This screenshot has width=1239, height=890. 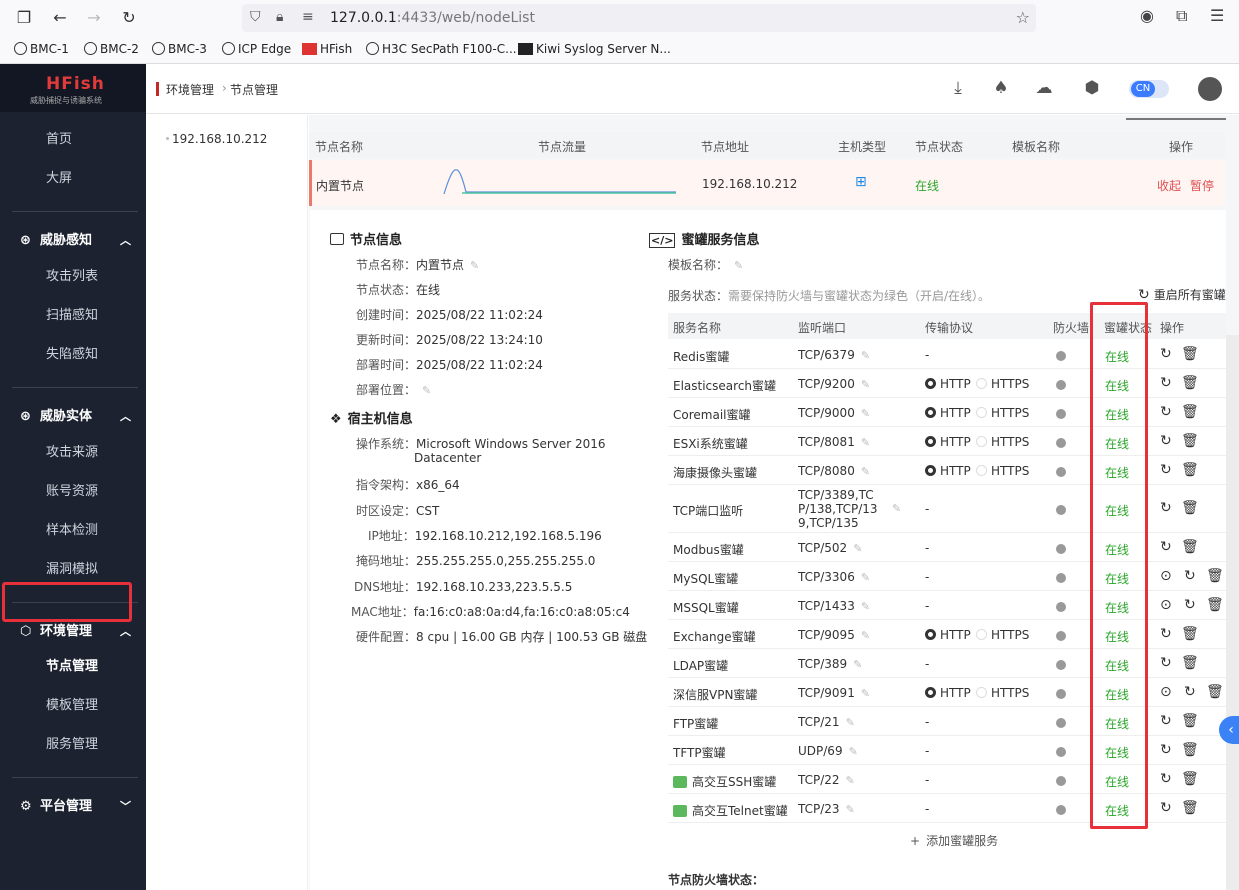 I want to click on download-icon: ⤓, so click(x=958, y=88).